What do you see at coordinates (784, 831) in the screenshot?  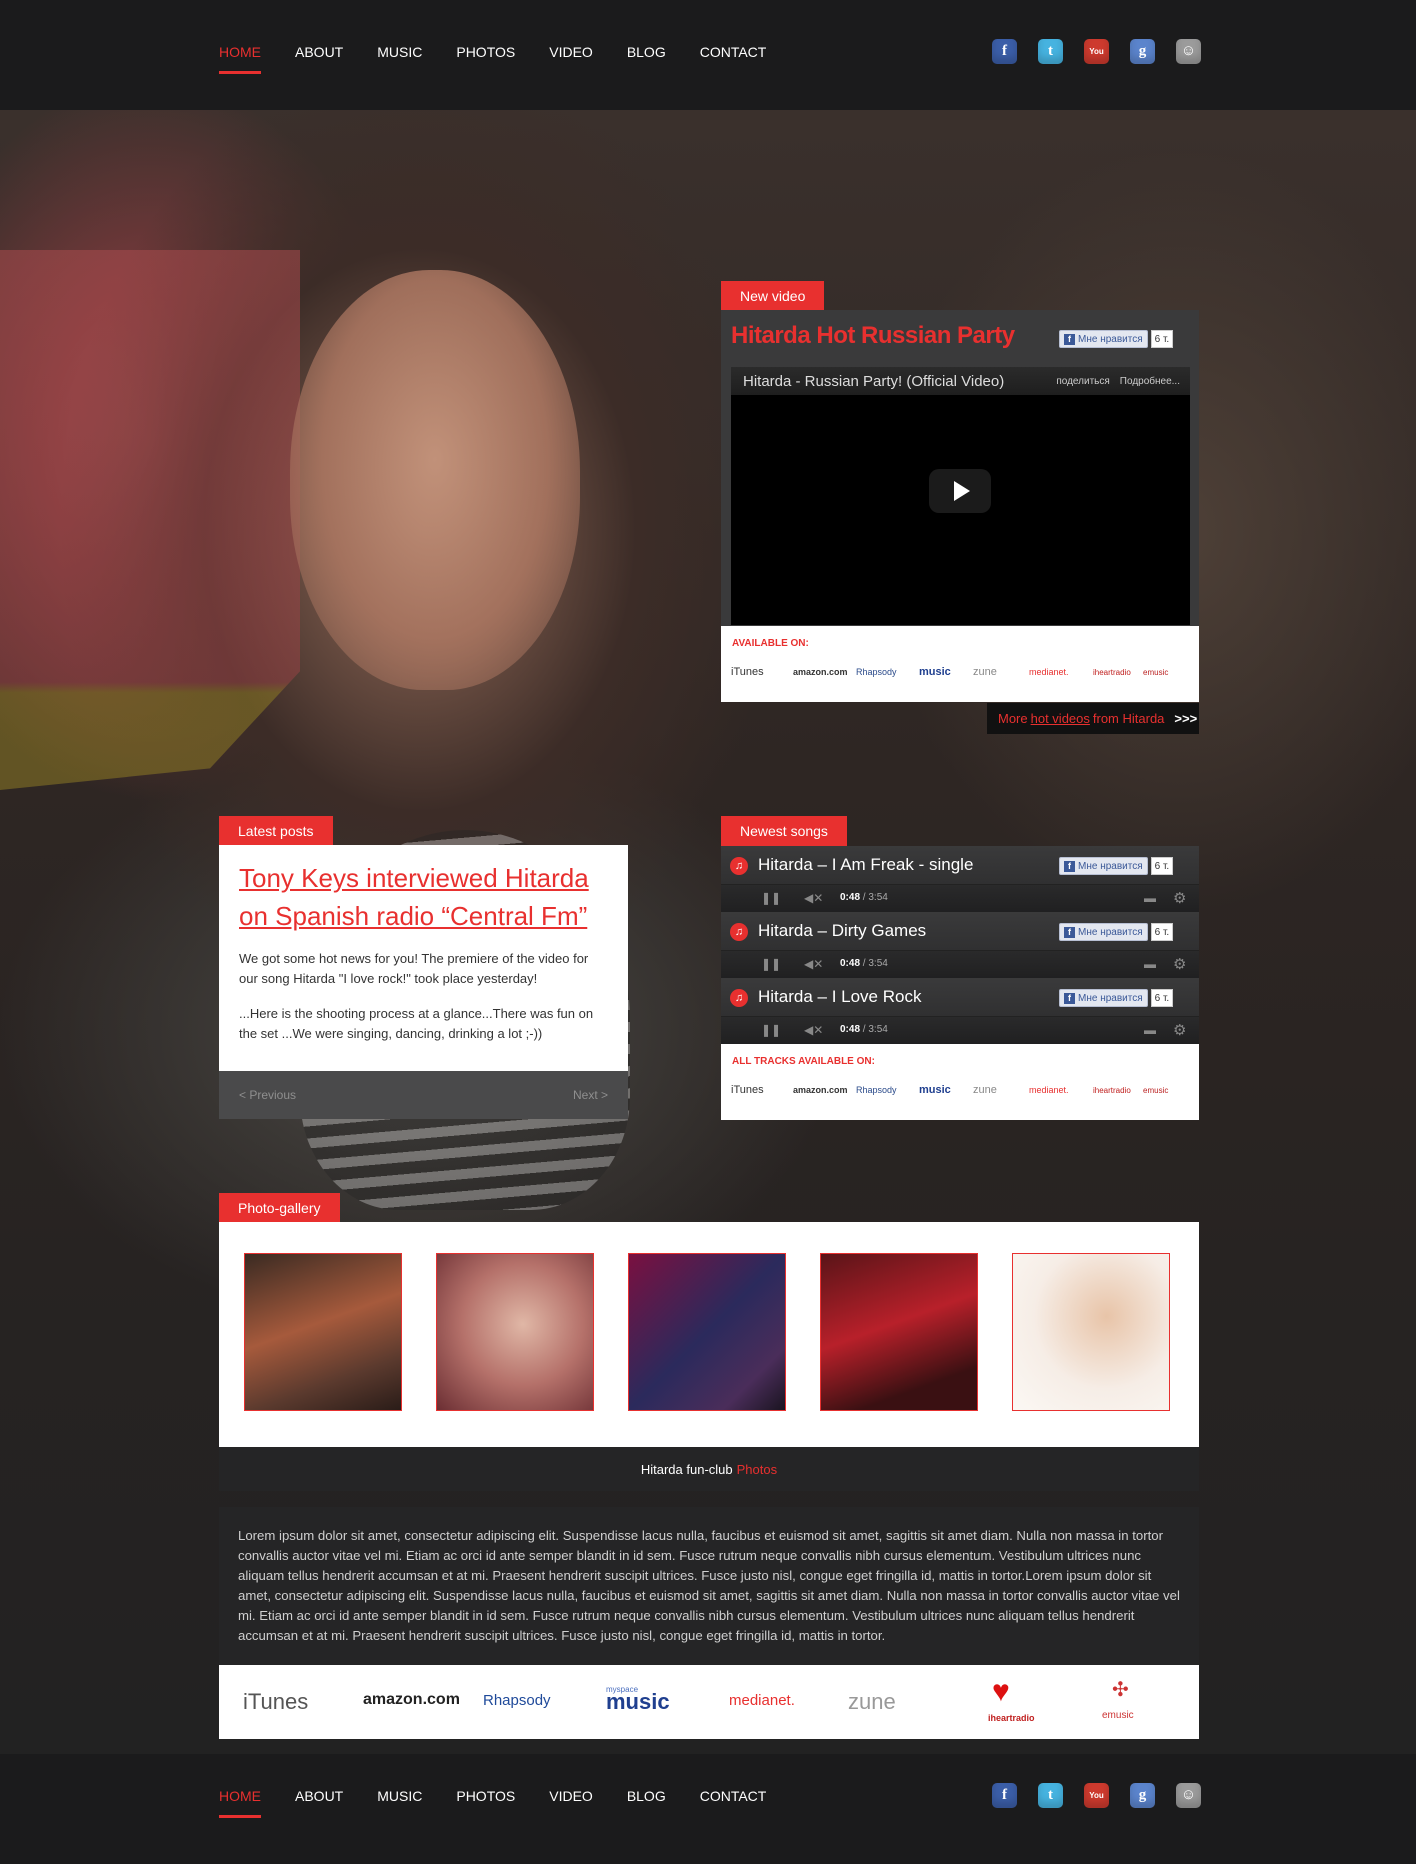 I see `newest-songs-tab: Newest songs` at bounding box center [784, 831].